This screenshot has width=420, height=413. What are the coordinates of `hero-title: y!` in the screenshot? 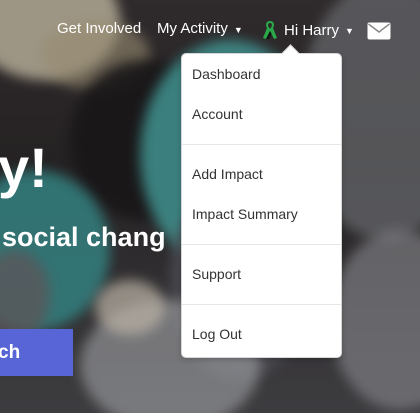 It's located at (24, 167).